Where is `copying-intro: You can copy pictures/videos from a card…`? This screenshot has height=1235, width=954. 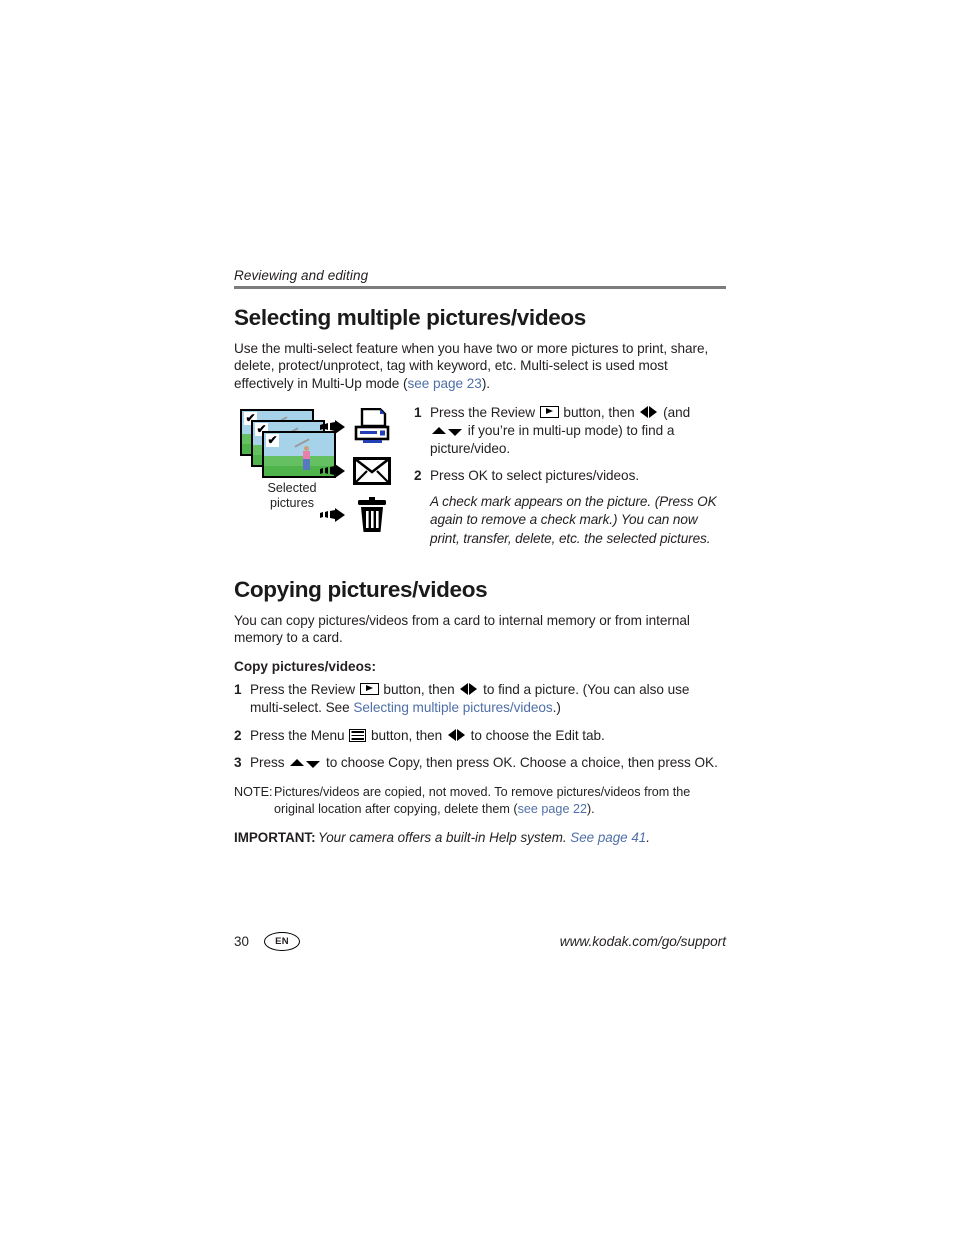
copying-intro: You can copy pictures/videos from a card… is located at coordinates (462, 629).